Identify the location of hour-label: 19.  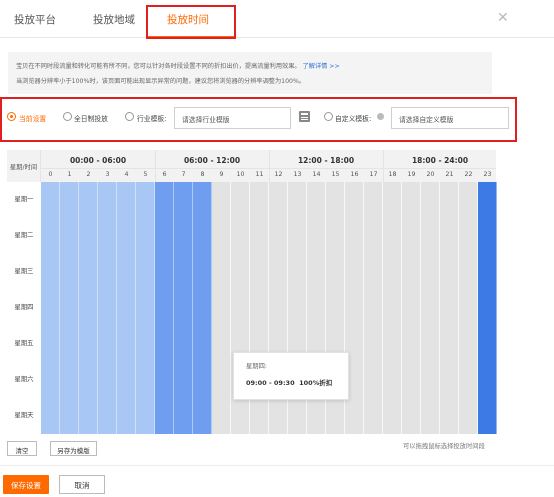
(411, 174).